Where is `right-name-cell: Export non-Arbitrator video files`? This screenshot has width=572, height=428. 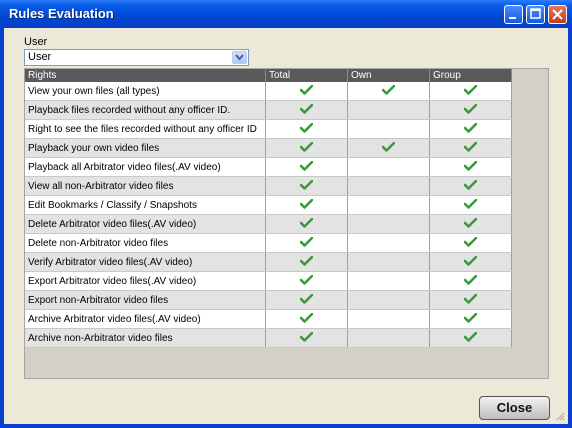 right-name-cell: Export non-Arbitrator video files is located at coordinates (145, 300).